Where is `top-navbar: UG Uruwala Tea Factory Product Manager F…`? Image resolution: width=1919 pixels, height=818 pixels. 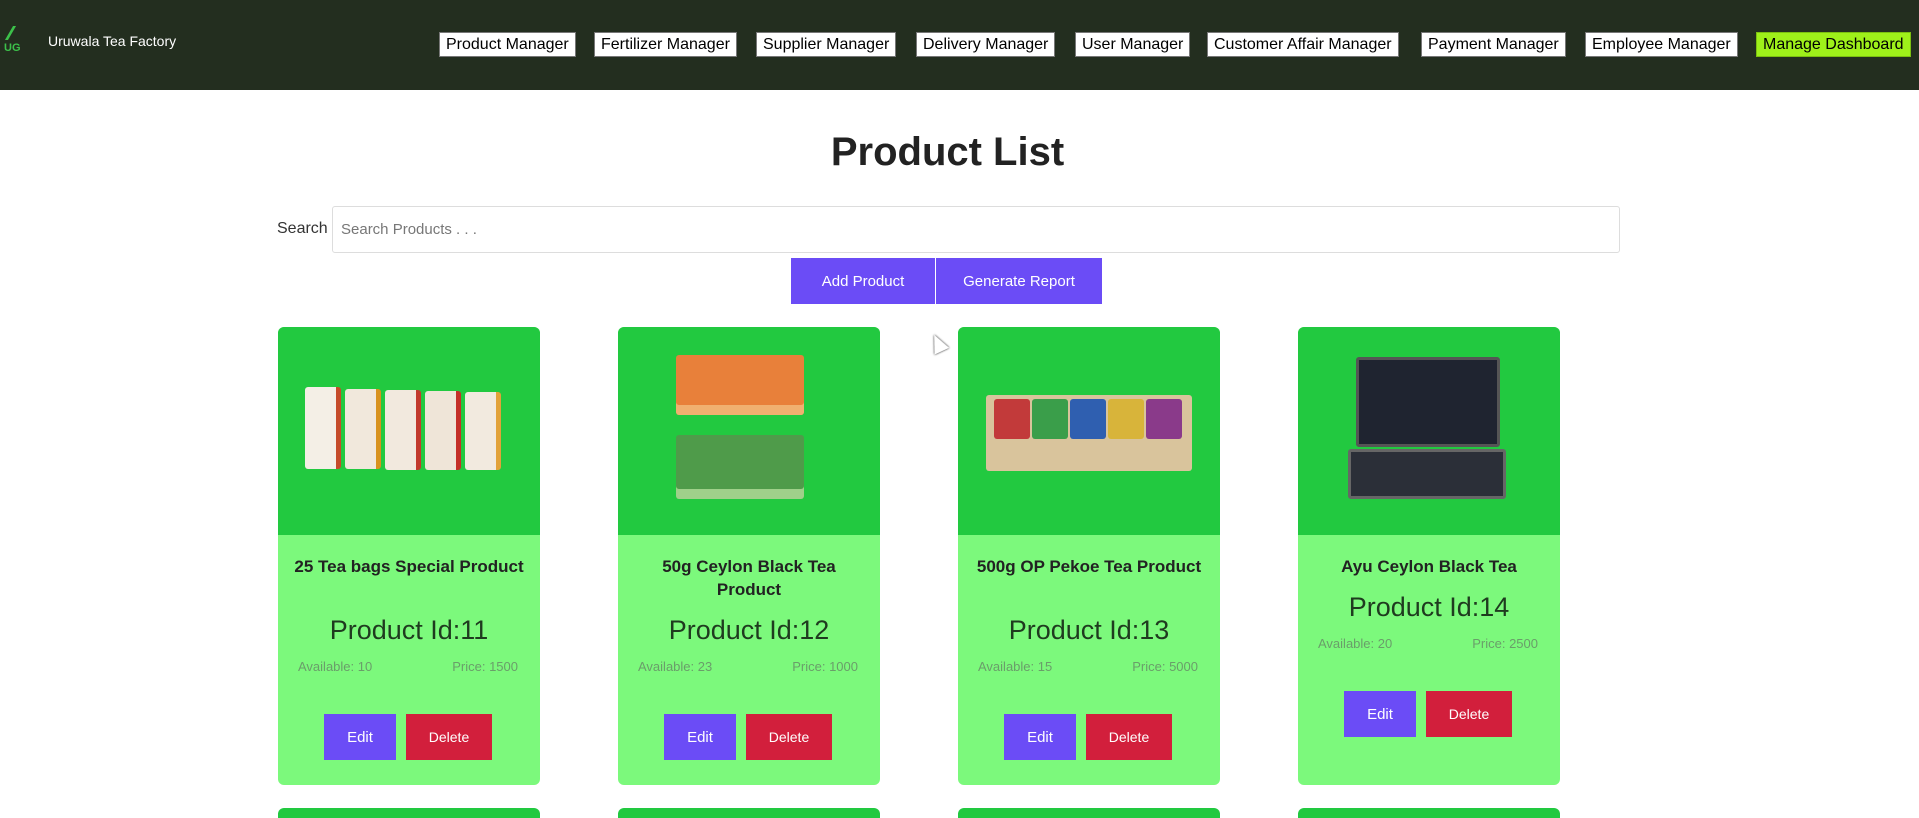 top-navbar: UG Uruwala Tea Factory Product Manager F… is located at coordinates (959, 45).